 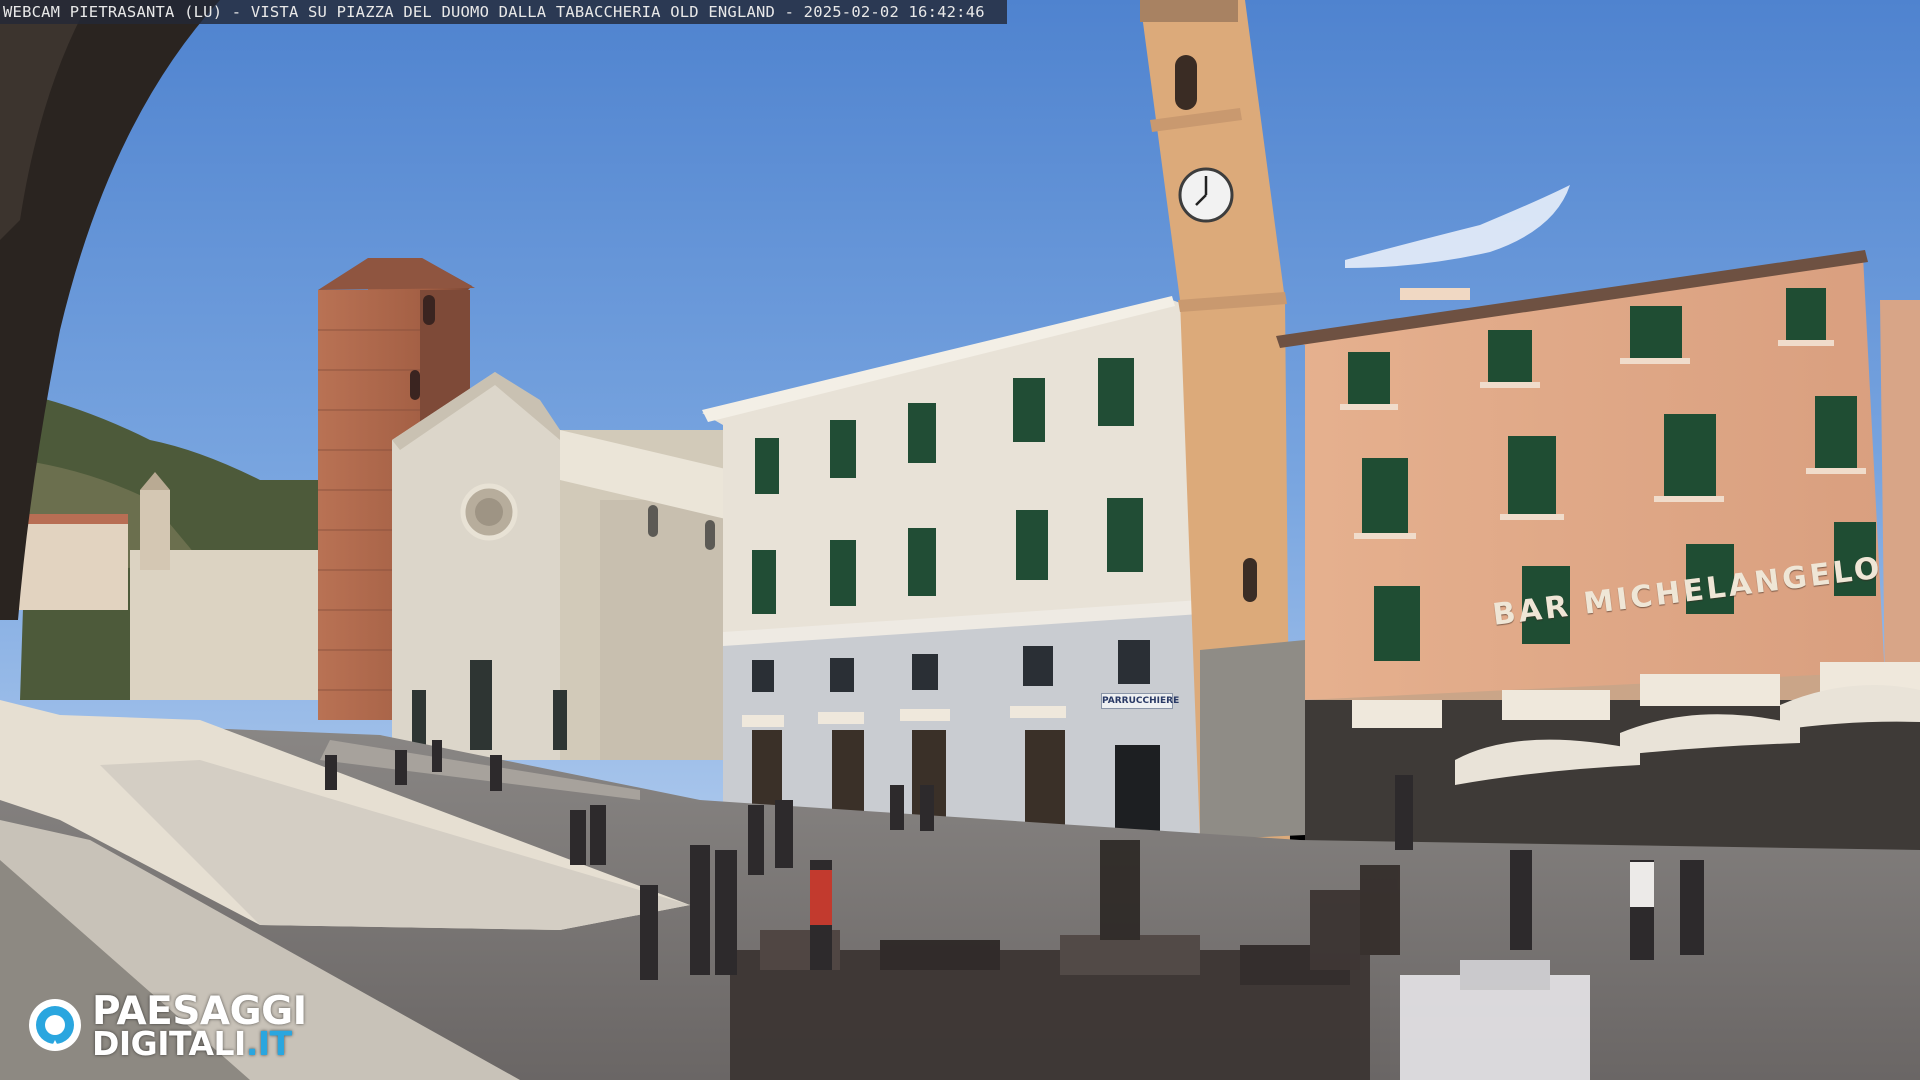 I want to click on logo: PAESAGGI DIGITALI.IT, so click(x=181, y=1027).